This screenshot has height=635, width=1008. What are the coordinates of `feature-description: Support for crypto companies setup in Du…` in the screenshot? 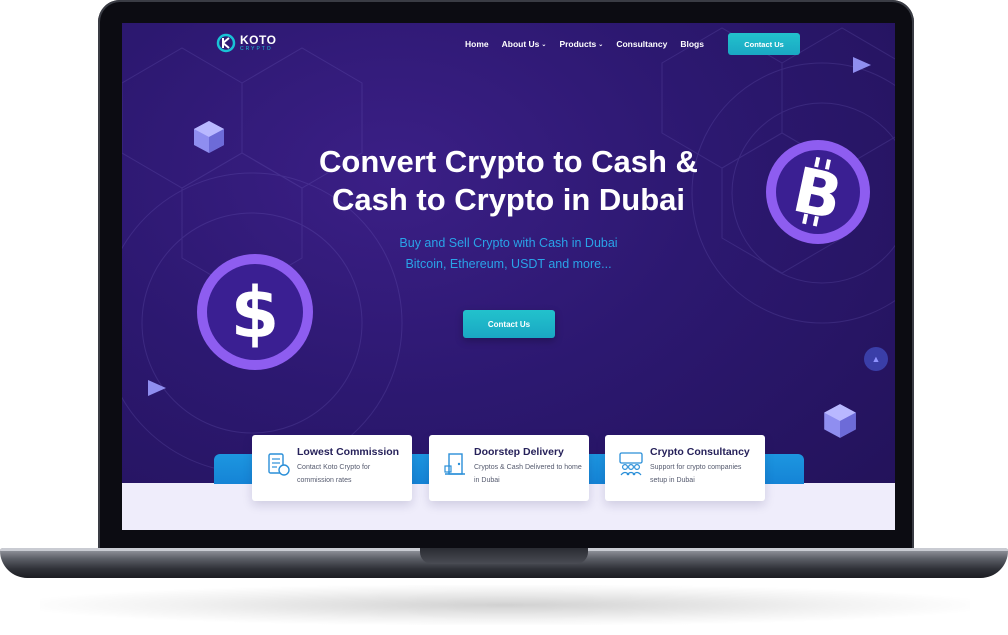 It's located at (696, 474).